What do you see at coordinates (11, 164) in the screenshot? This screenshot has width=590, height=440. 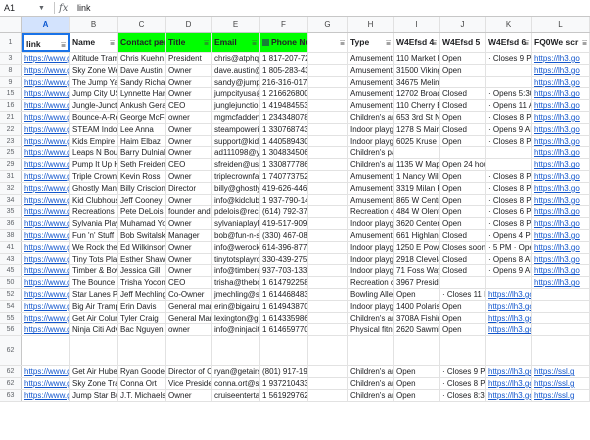 I see `row-number: 29` at bounding box center [11, 164].